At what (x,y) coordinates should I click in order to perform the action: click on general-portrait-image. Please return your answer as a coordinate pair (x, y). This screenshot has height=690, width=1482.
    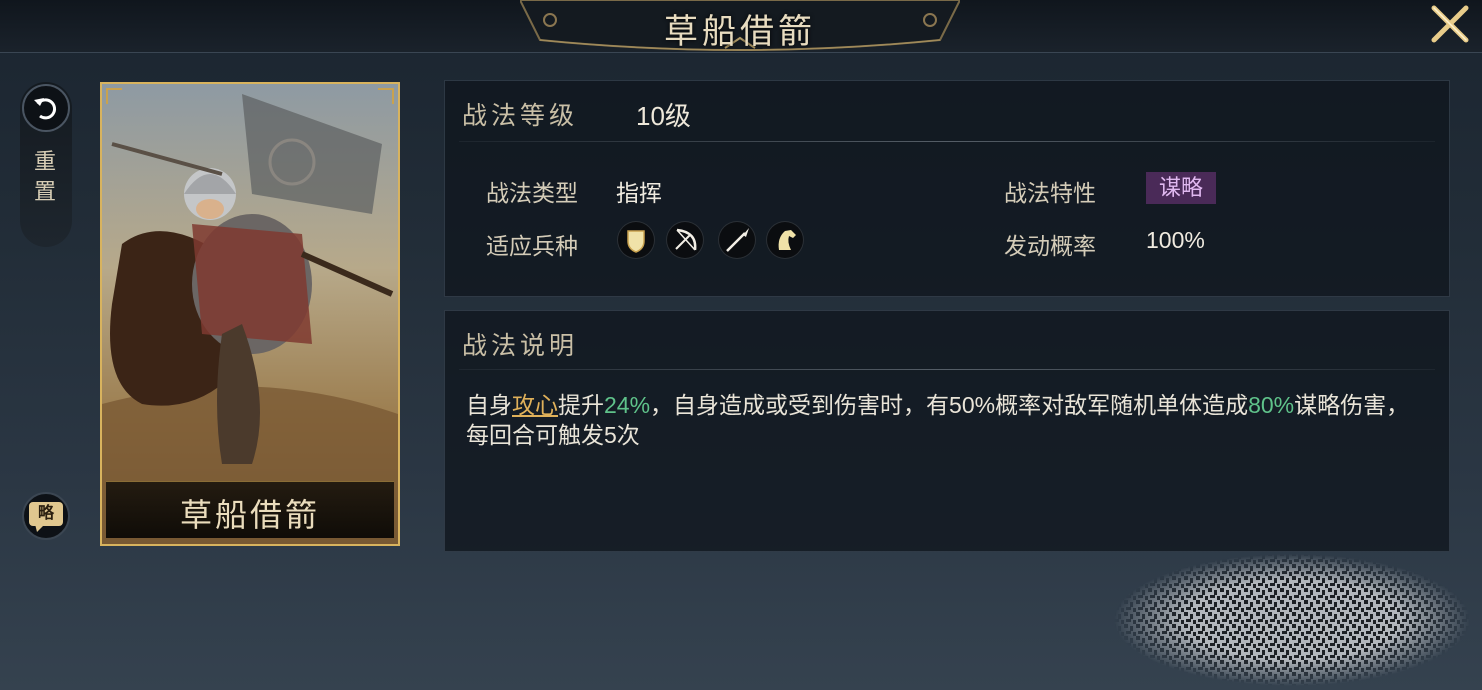
    Looking at the image, I should click on (250, 314).